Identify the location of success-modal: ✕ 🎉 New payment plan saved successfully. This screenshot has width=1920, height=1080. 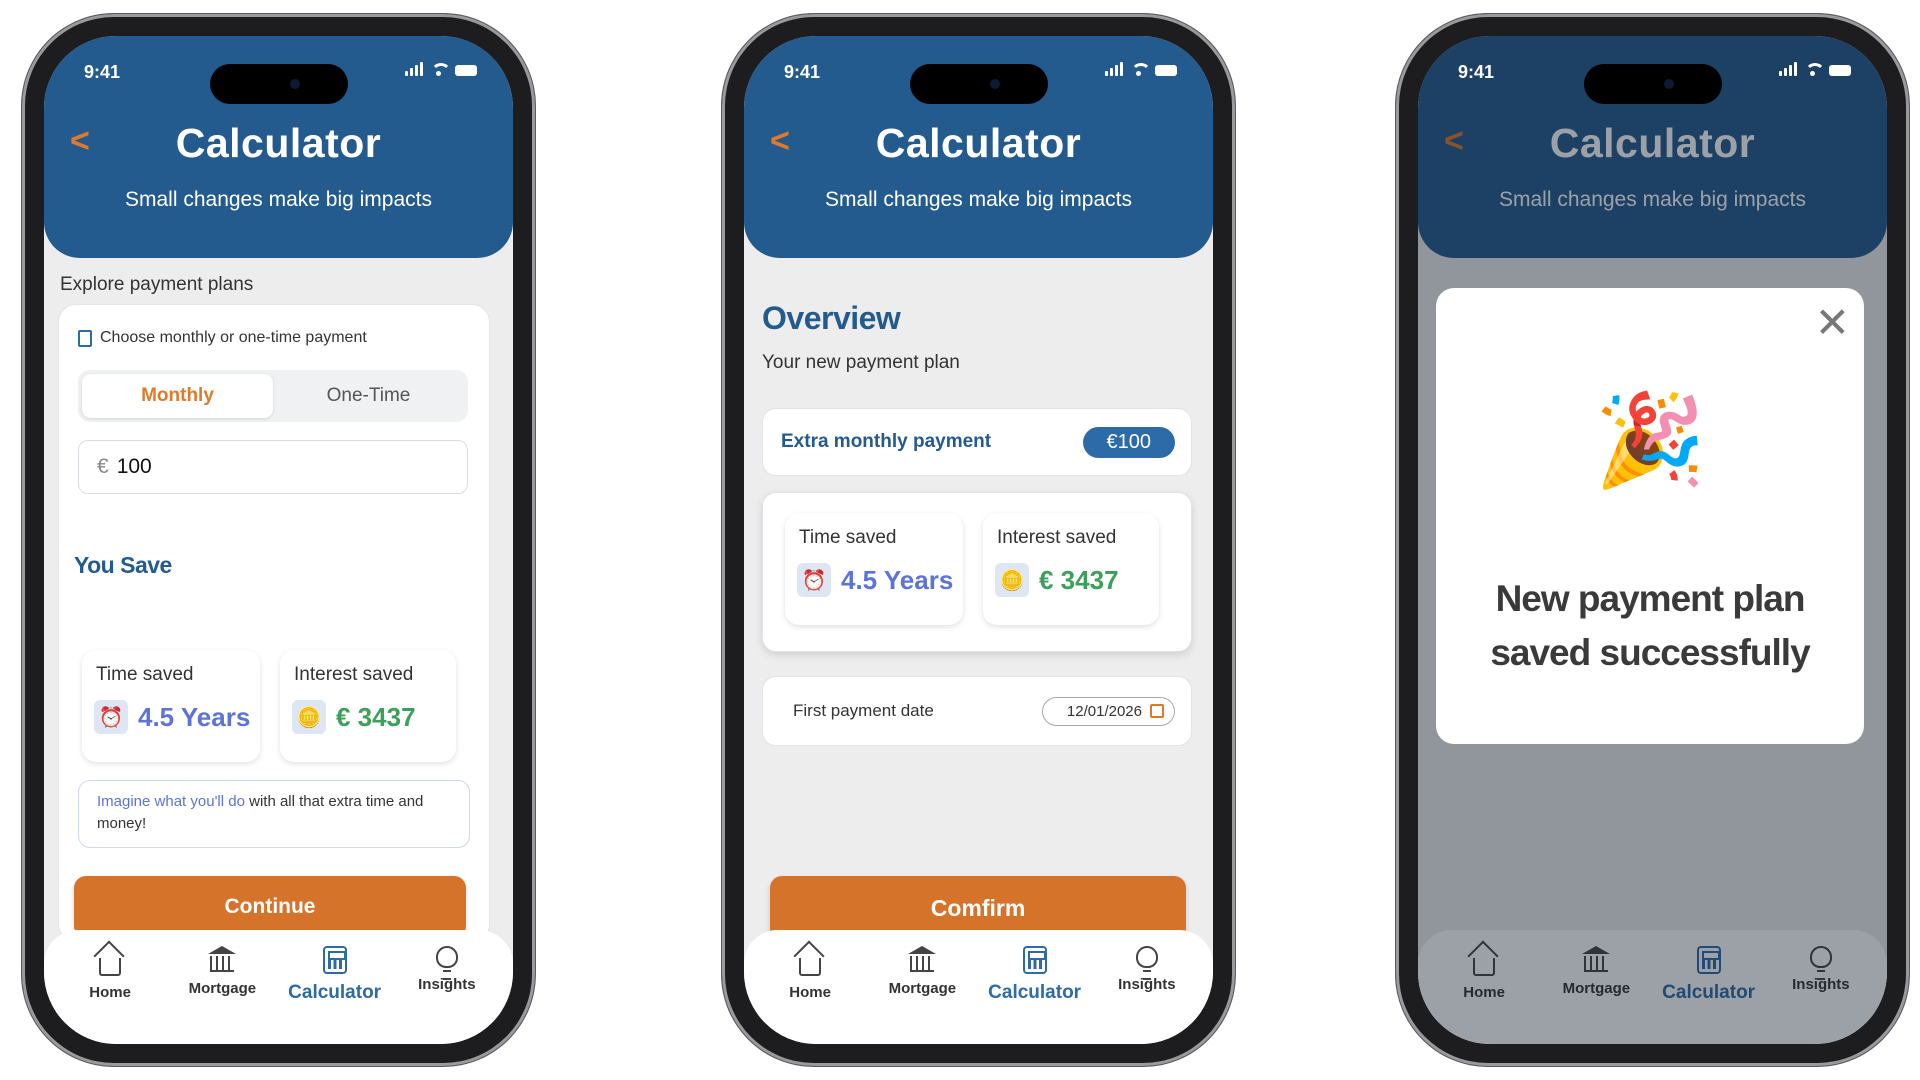
(1650, 516).